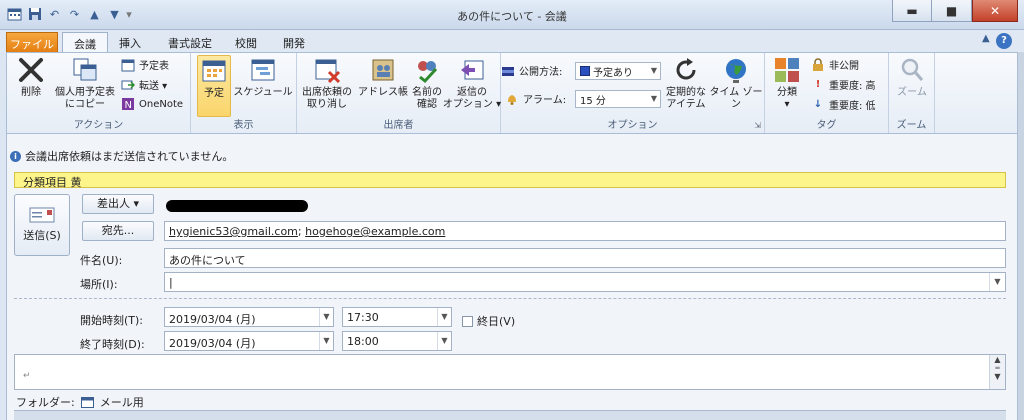 The image size is (1024, 420). I want to click on group-tags: 分類 ▾ 非公開 ! 重要度: 高 ↓ 重要度: 低 タグ, so click(827, 93).